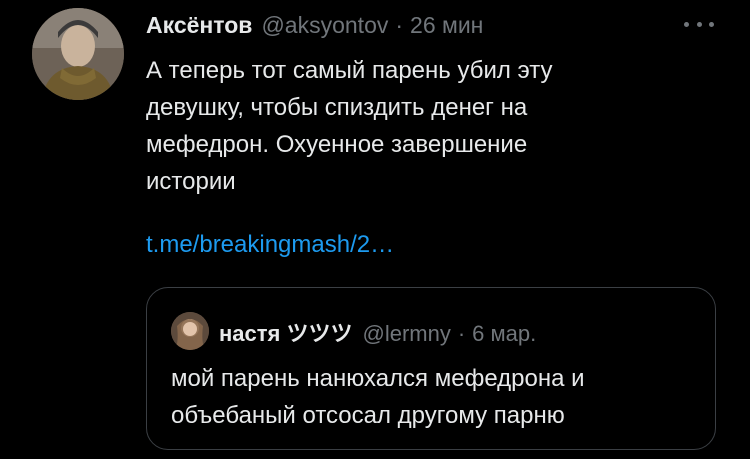 The width and height of the screenshot is (750, 459). Describe the element at coordinates (78, 54) in the screenshot. I see `author-avatar` at that location.